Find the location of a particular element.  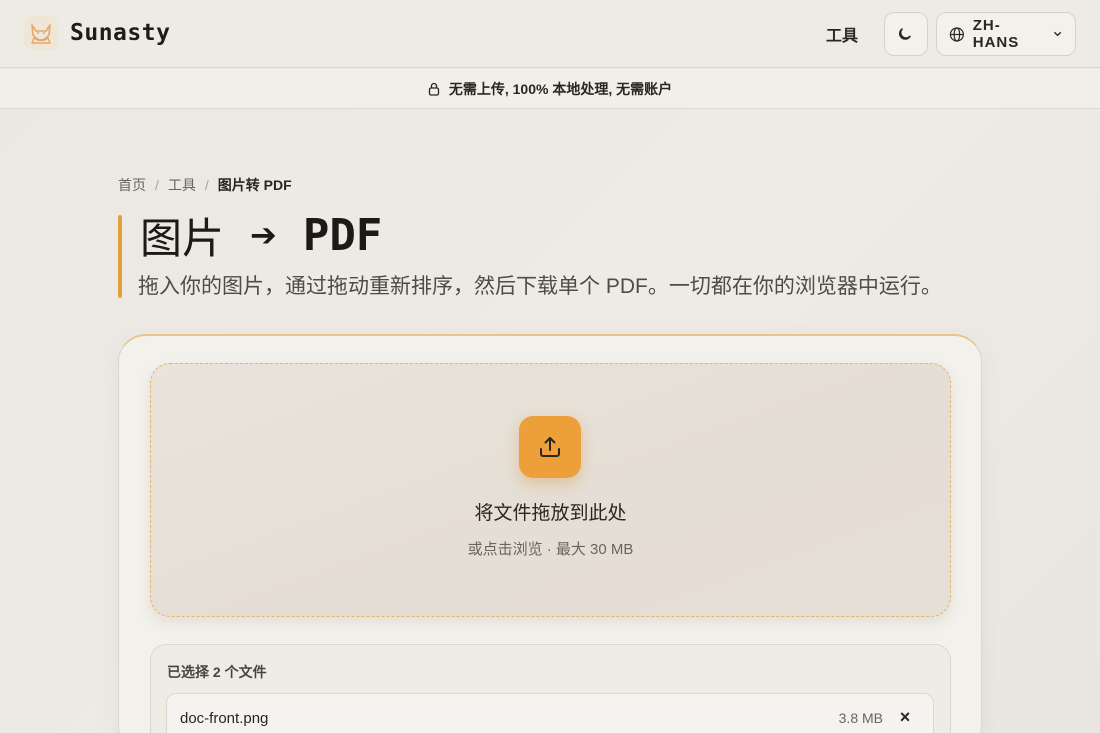

selected-files-heading: 已选择 2 个文件 is located at coordinates (217, 672).